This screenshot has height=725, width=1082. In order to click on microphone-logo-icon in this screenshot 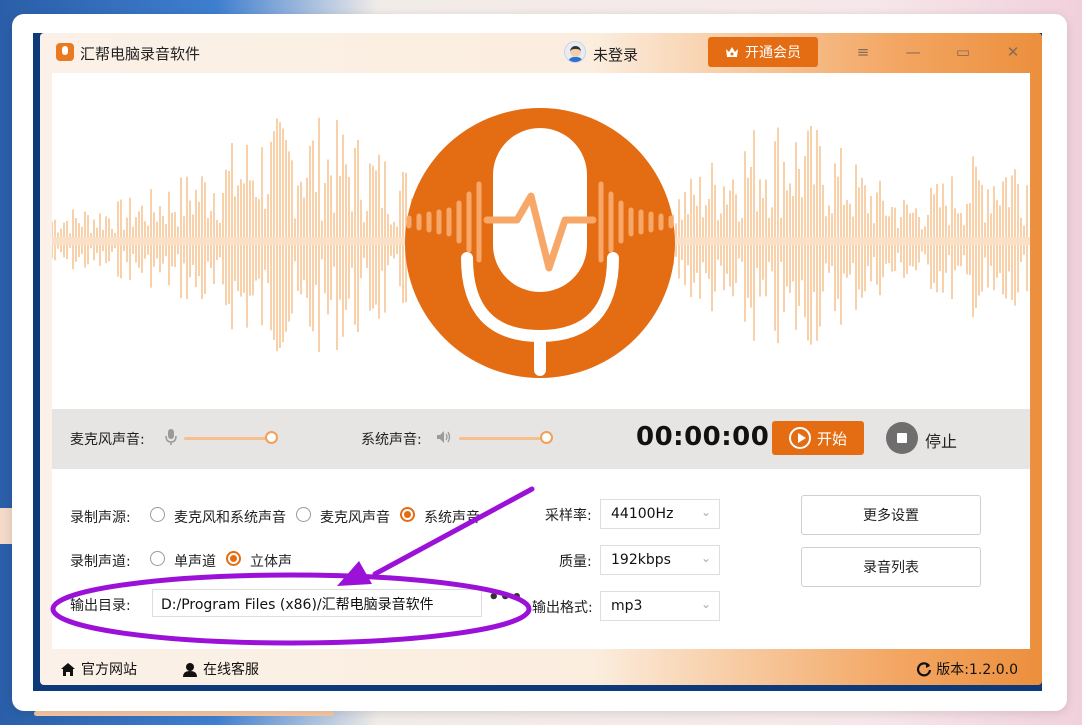, I will do `click(540, 243)`.